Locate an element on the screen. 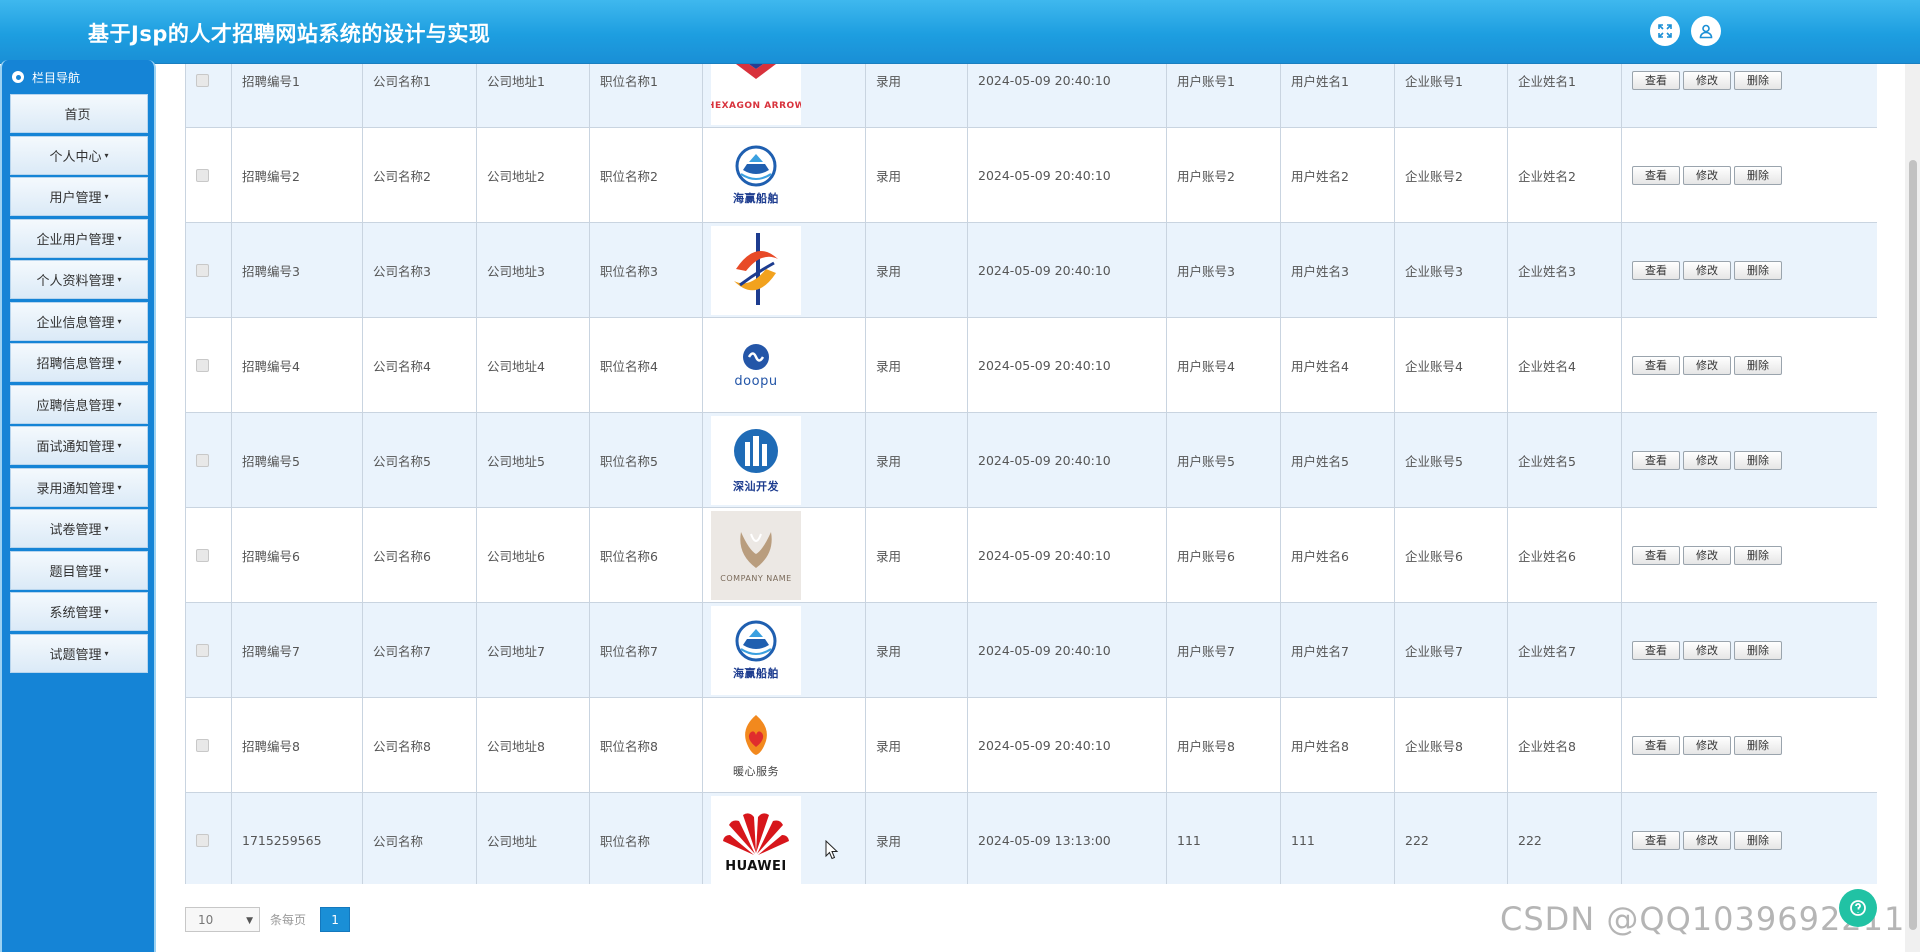 The image size is (1920, 952). sidebar-item-4: 个人资料管理 ▾ is located at coordinates (79, 279).